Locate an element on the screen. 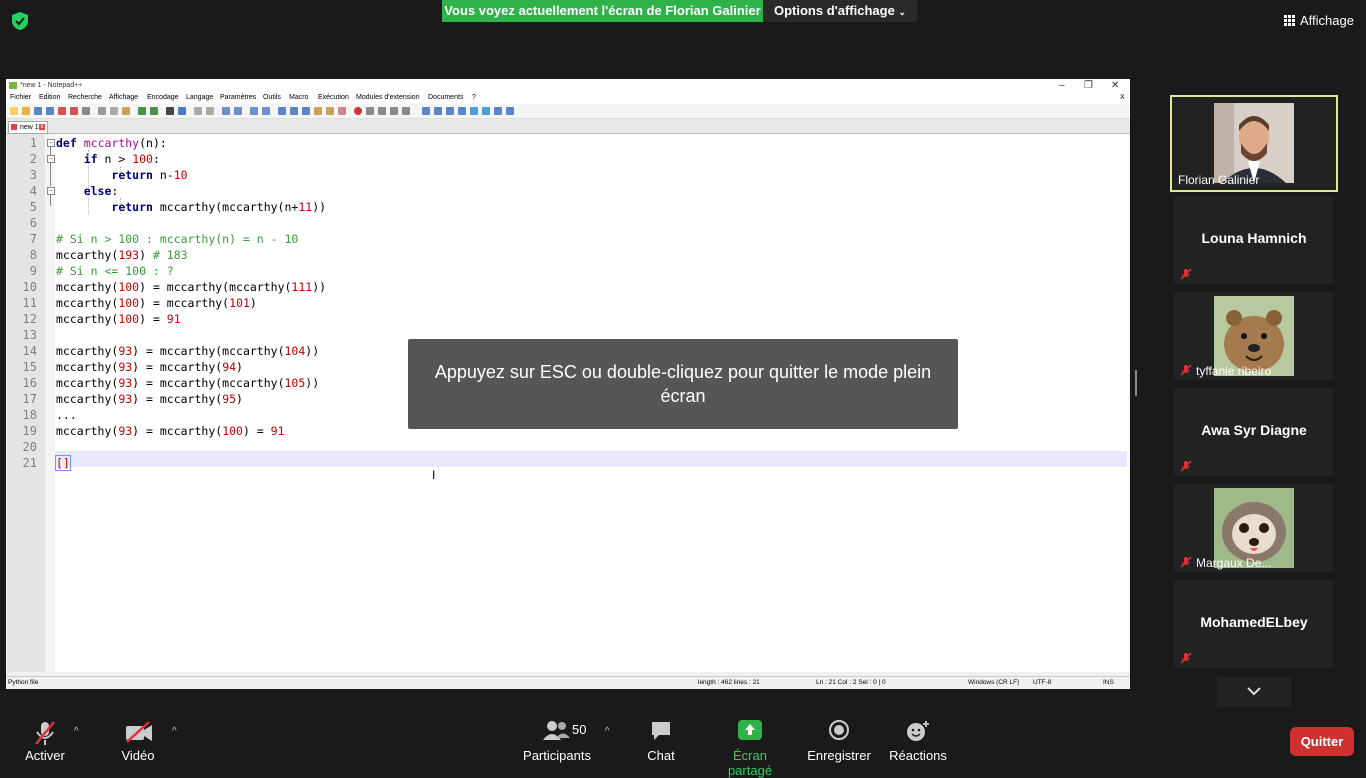  view-button-label: Affichage is located at coordinates (1327, 20).